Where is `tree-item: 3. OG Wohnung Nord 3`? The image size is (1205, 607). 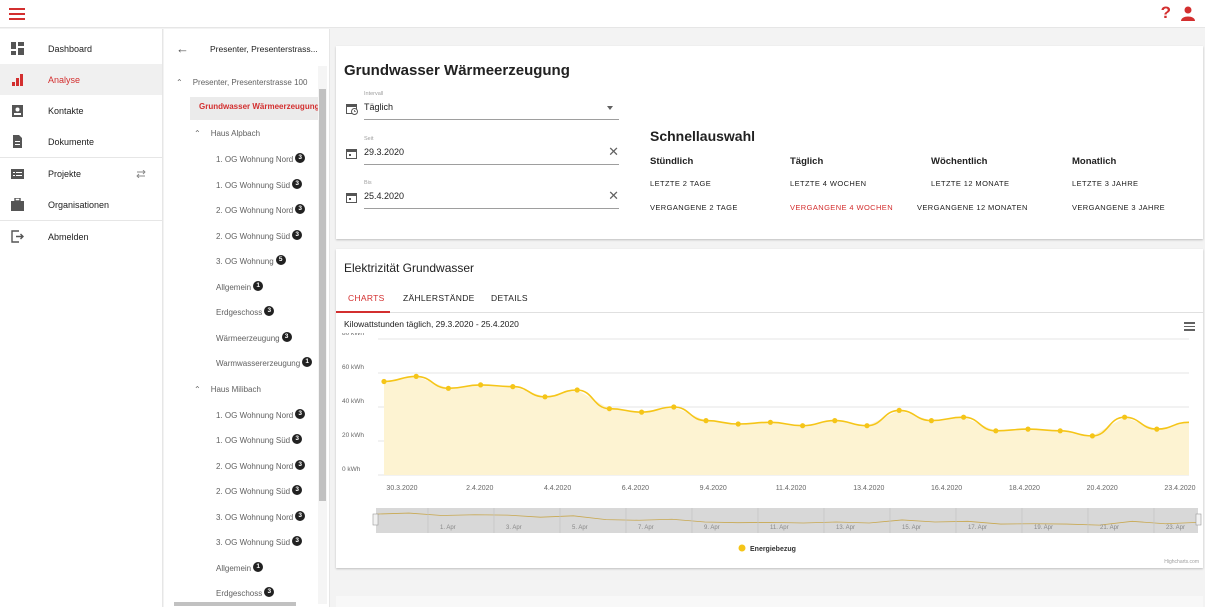 tree-item: 3. OG Wohnung Nord 3 is located at coordinates (261, 516).